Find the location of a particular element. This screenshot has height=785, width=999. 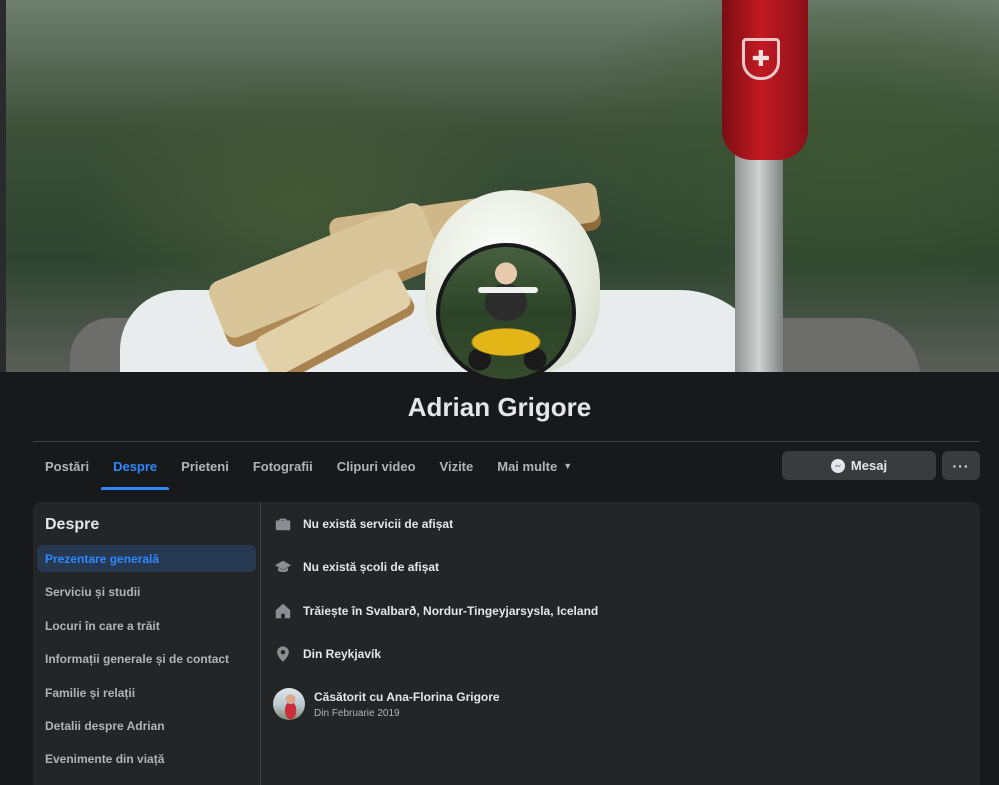

relationship-text: Căsătorit cu Ana-Florina Grigore is located at coordinates (407, 697).